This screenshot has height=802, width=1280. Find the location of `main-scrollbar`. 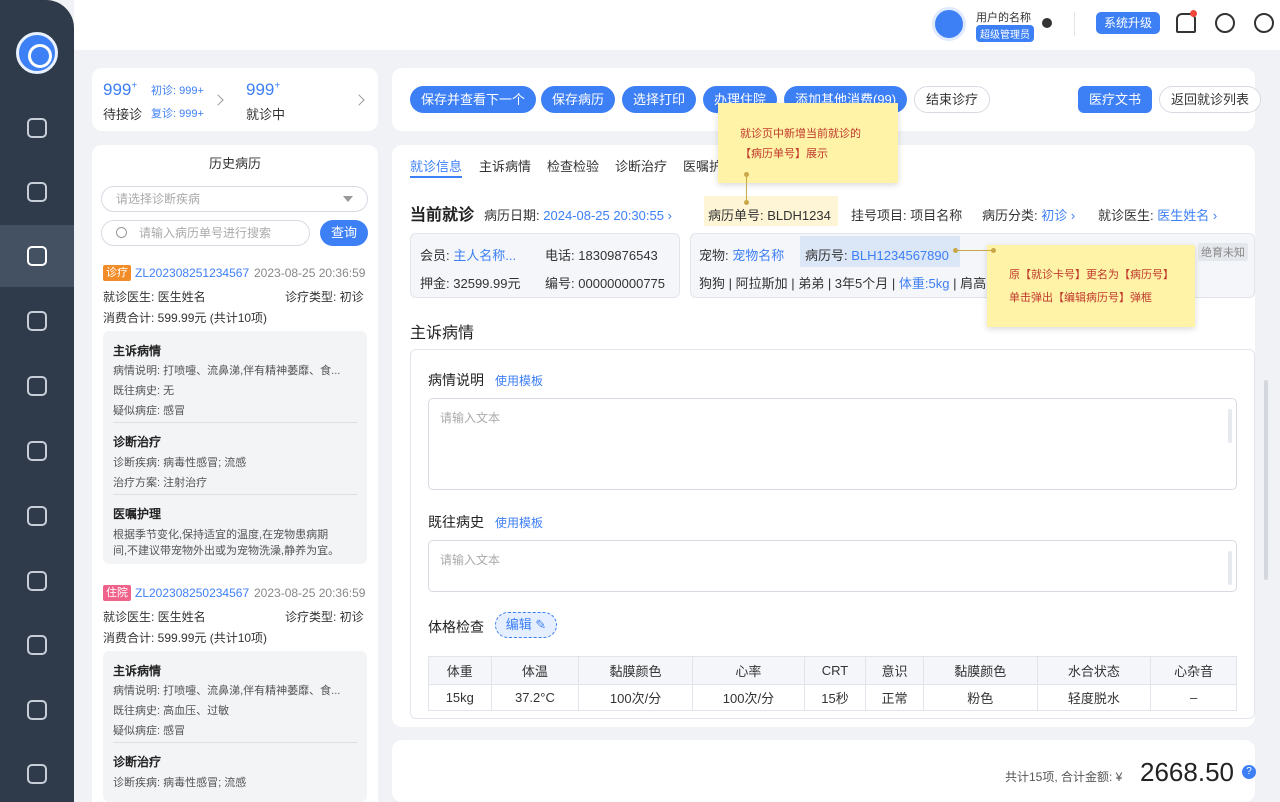

main-scrollbar is located at coordinates (1266, 480).